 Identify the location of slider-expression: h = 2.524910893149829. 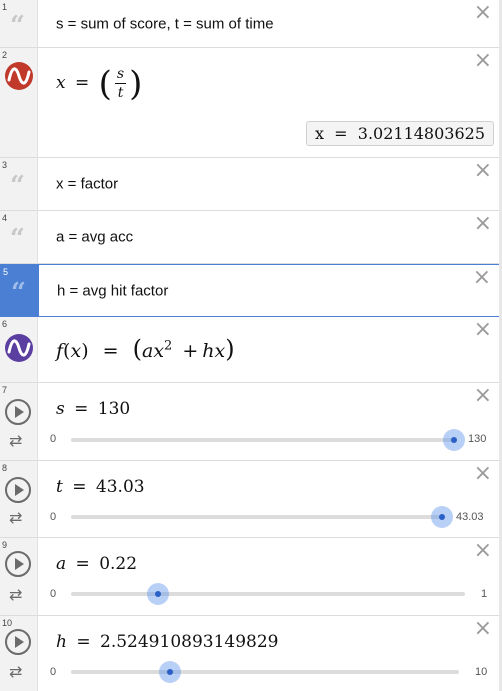
(167, 642).